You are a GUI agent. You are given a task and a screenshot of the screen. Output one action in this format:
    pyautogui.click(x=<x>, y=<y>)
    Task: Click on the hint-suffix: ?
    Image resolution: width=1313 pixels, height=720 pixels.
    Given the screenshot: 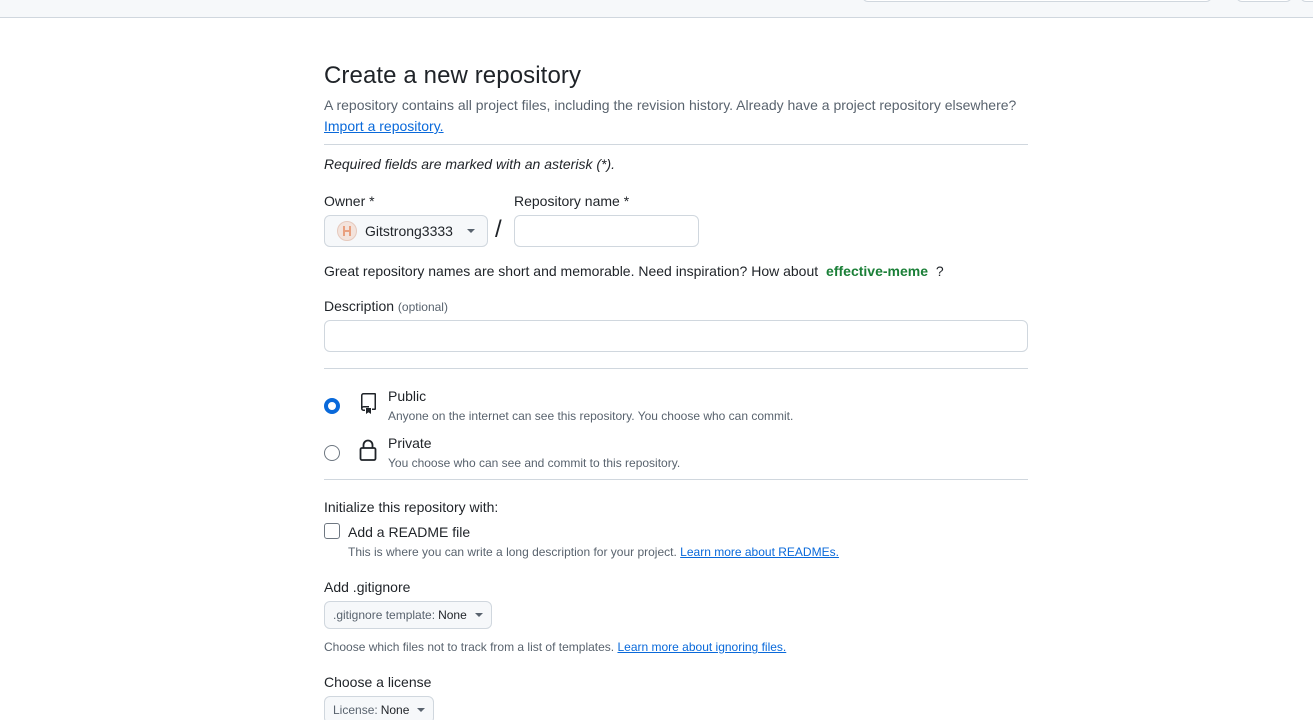 What is the action you would take?
    pyautogui.click(x=939, y=271)
    